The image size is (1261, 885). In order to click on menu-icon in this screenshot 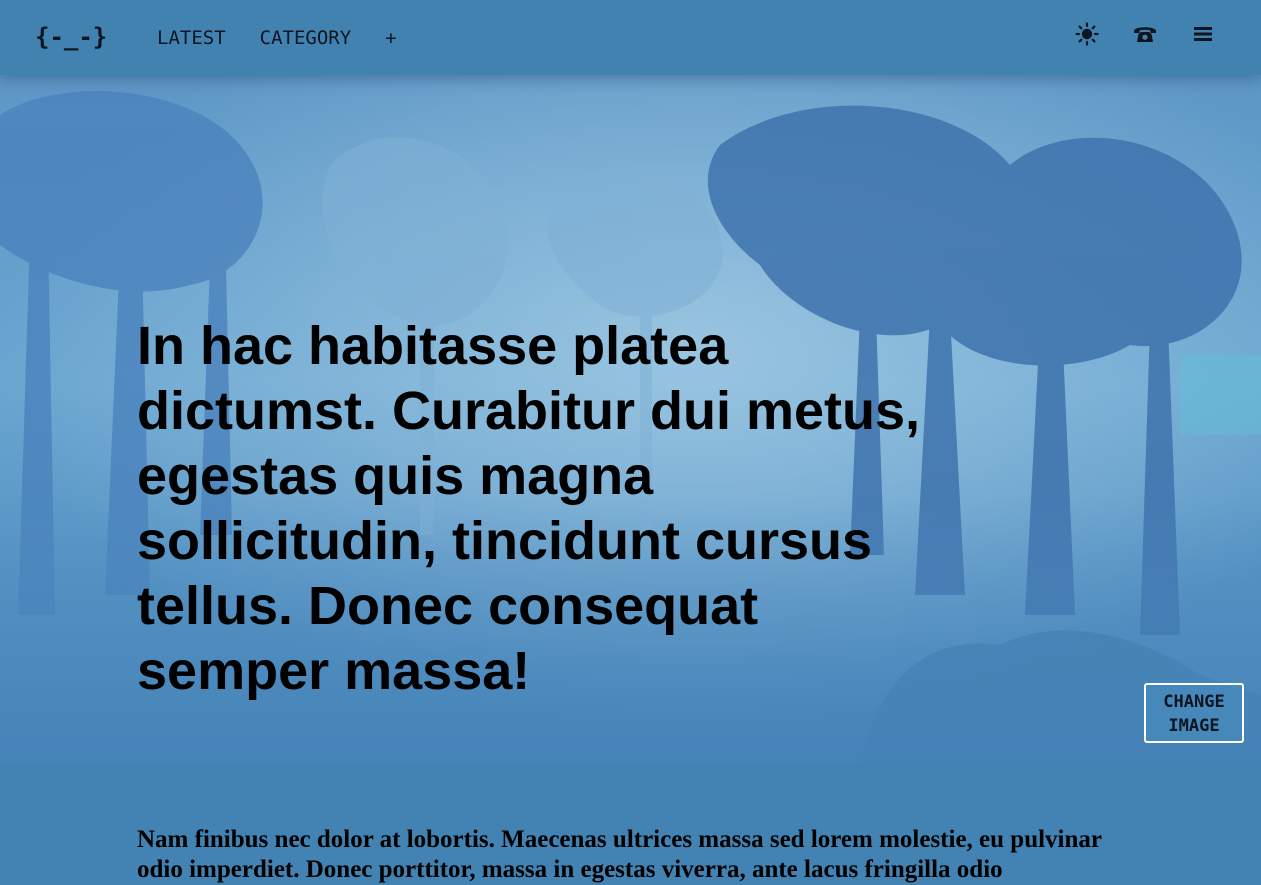, I will do `click(1203, 34)`.